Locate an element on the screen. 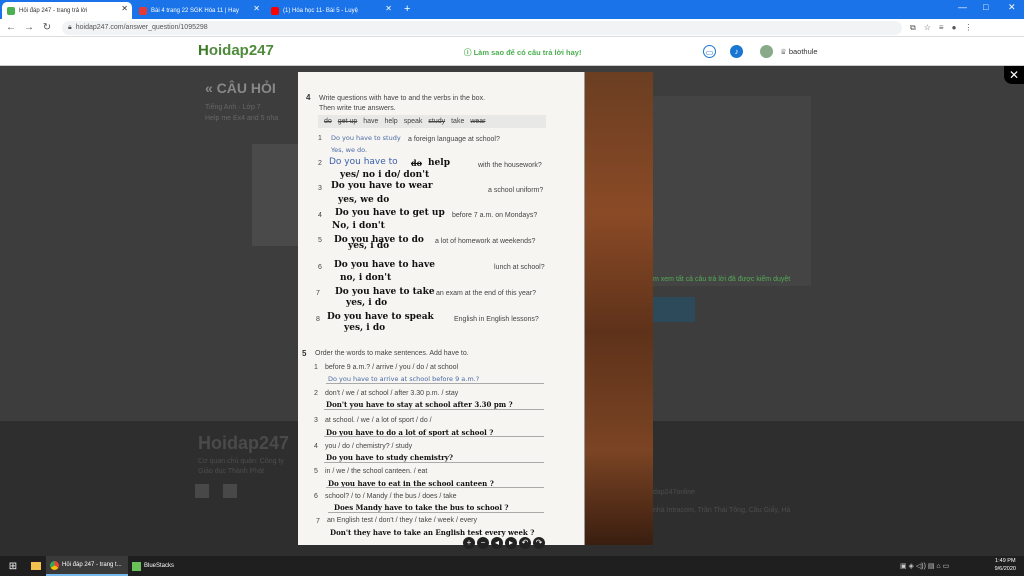  tab-title: Bài 4 trang 22 SGK Hóa 11 | Hay is located at coordinates (195, 10).